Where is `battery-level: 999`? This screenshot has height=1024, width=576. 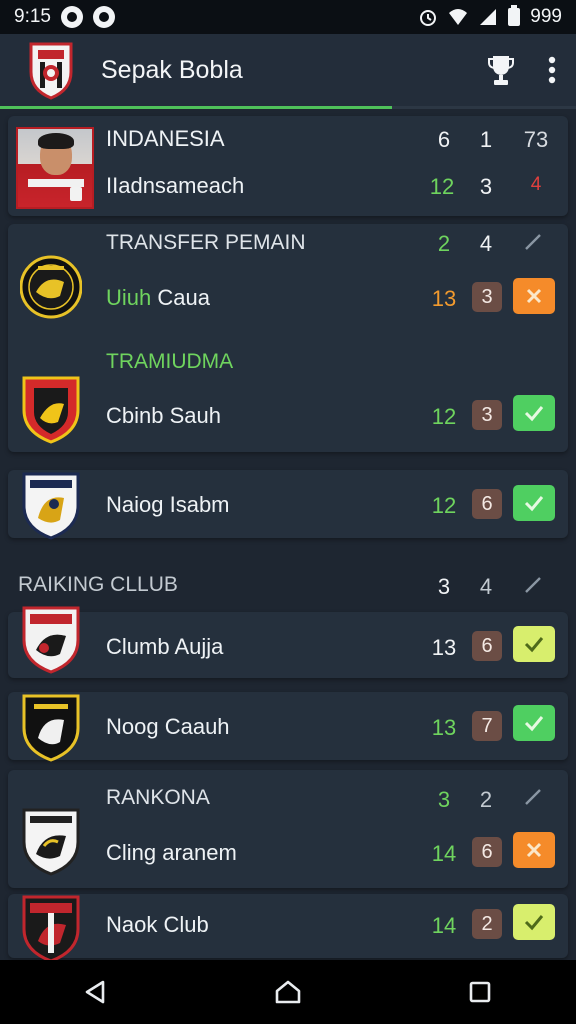
battery-level: 999 is located at coordinates (546, 16).